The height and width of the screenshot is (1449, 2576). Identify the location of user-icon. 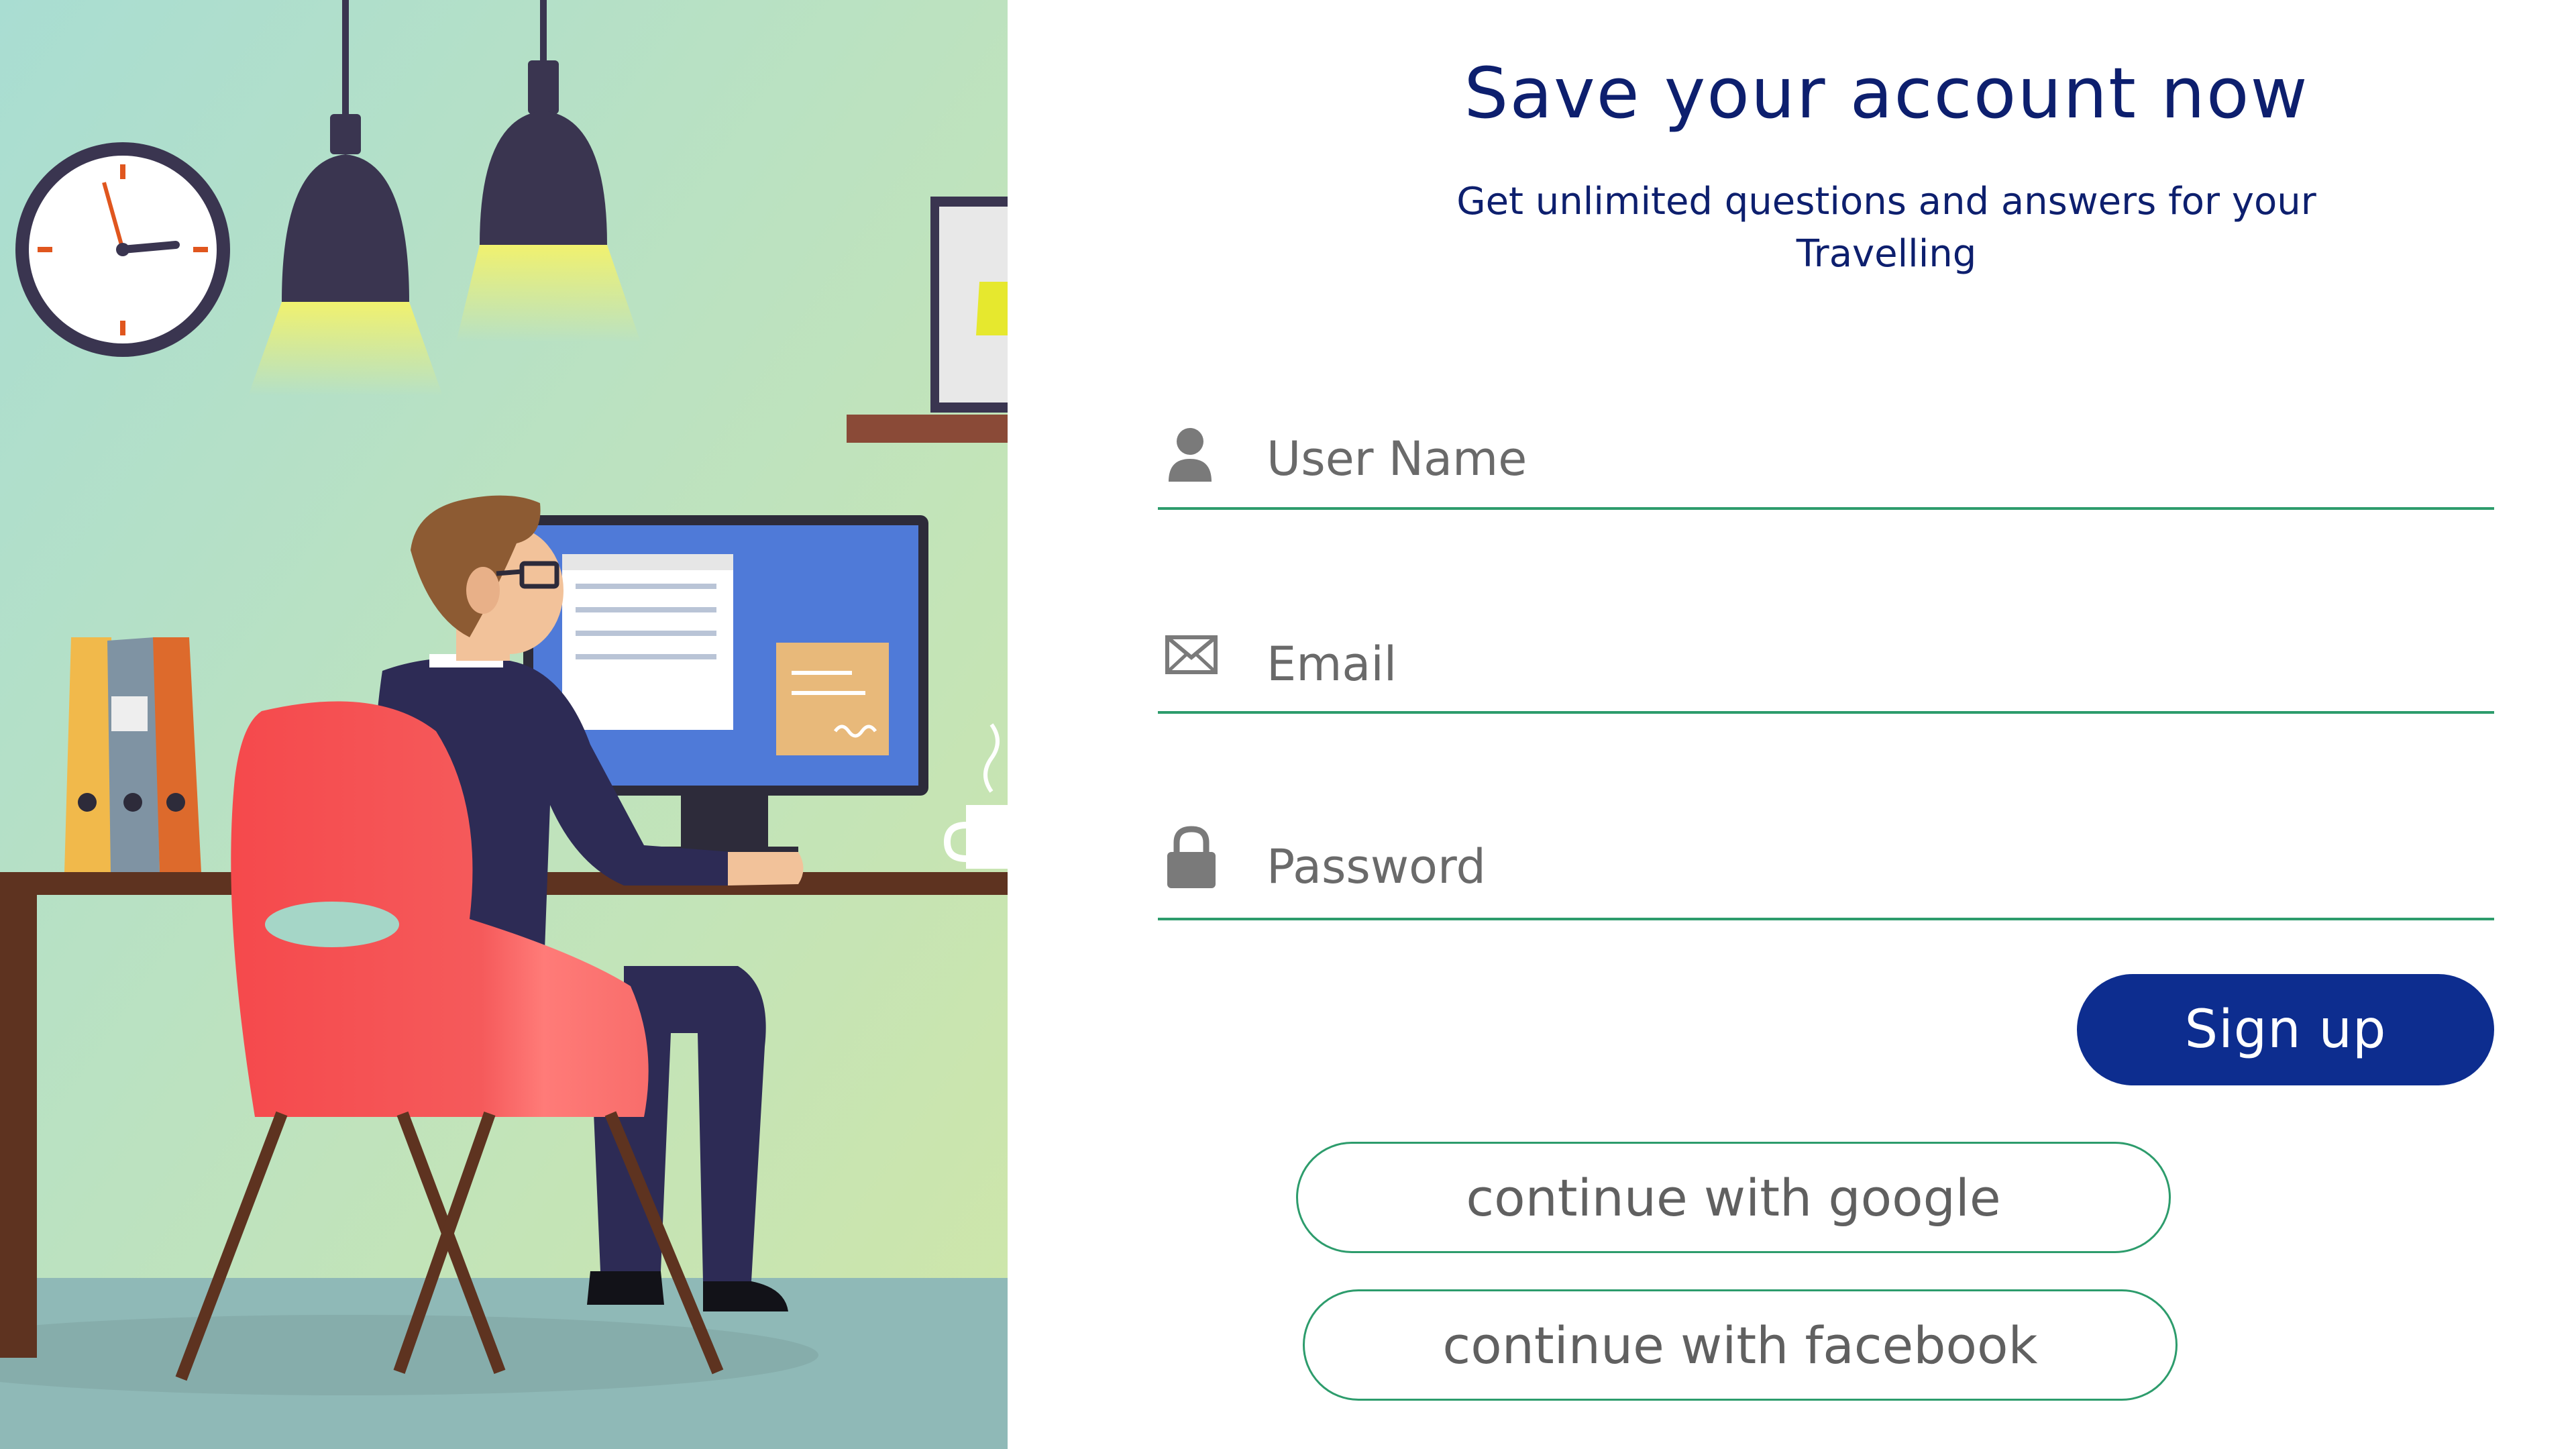
(1190, 454).